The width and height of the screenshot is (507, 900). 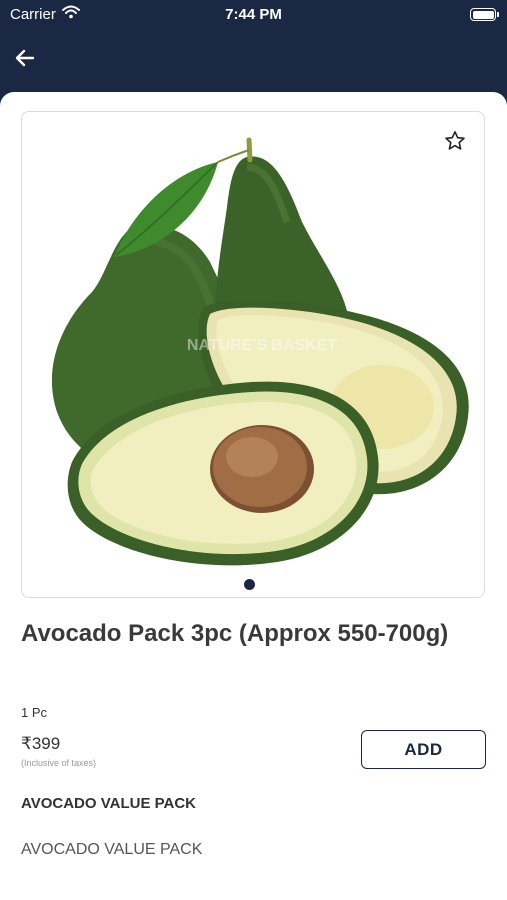 What do you see at coordinates (262, 345) in the screenshot?
I see `watermark-text: NATURE'S BASKET` at bounding box center [262, 345].